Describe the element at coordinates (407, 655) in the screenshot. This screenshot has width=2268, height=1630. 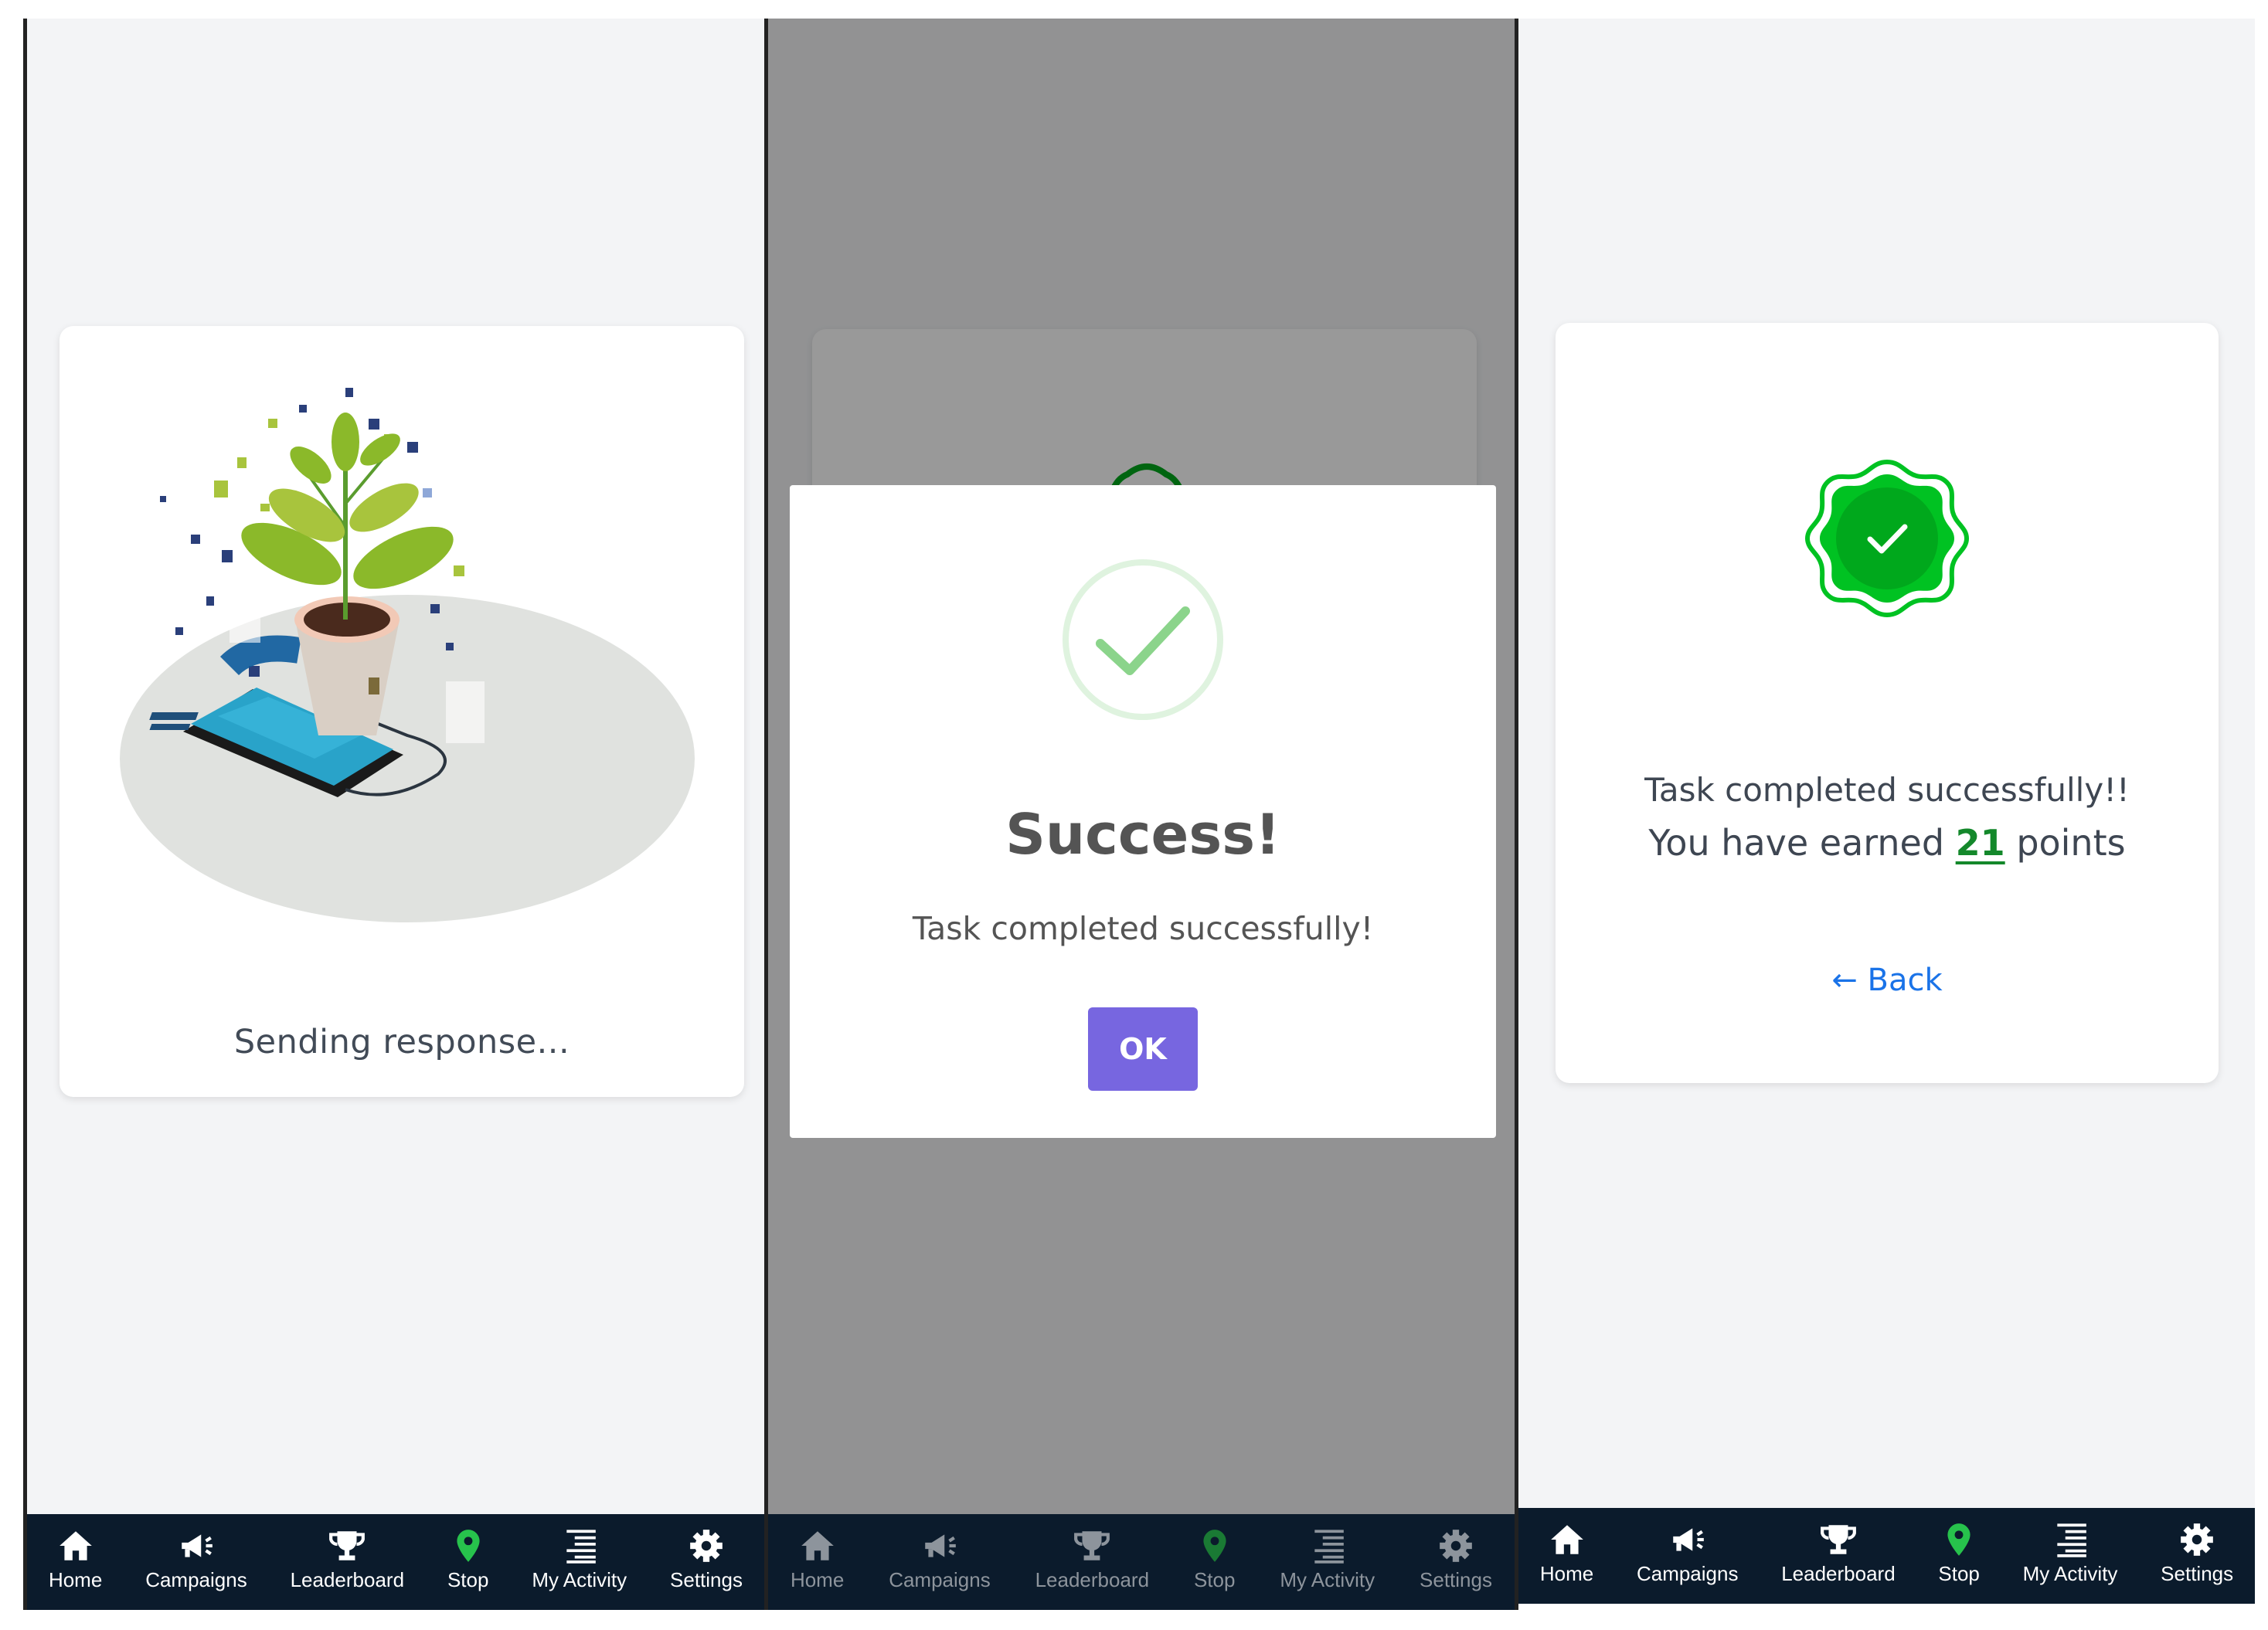
I see `plant-phone-illustration` at that location.